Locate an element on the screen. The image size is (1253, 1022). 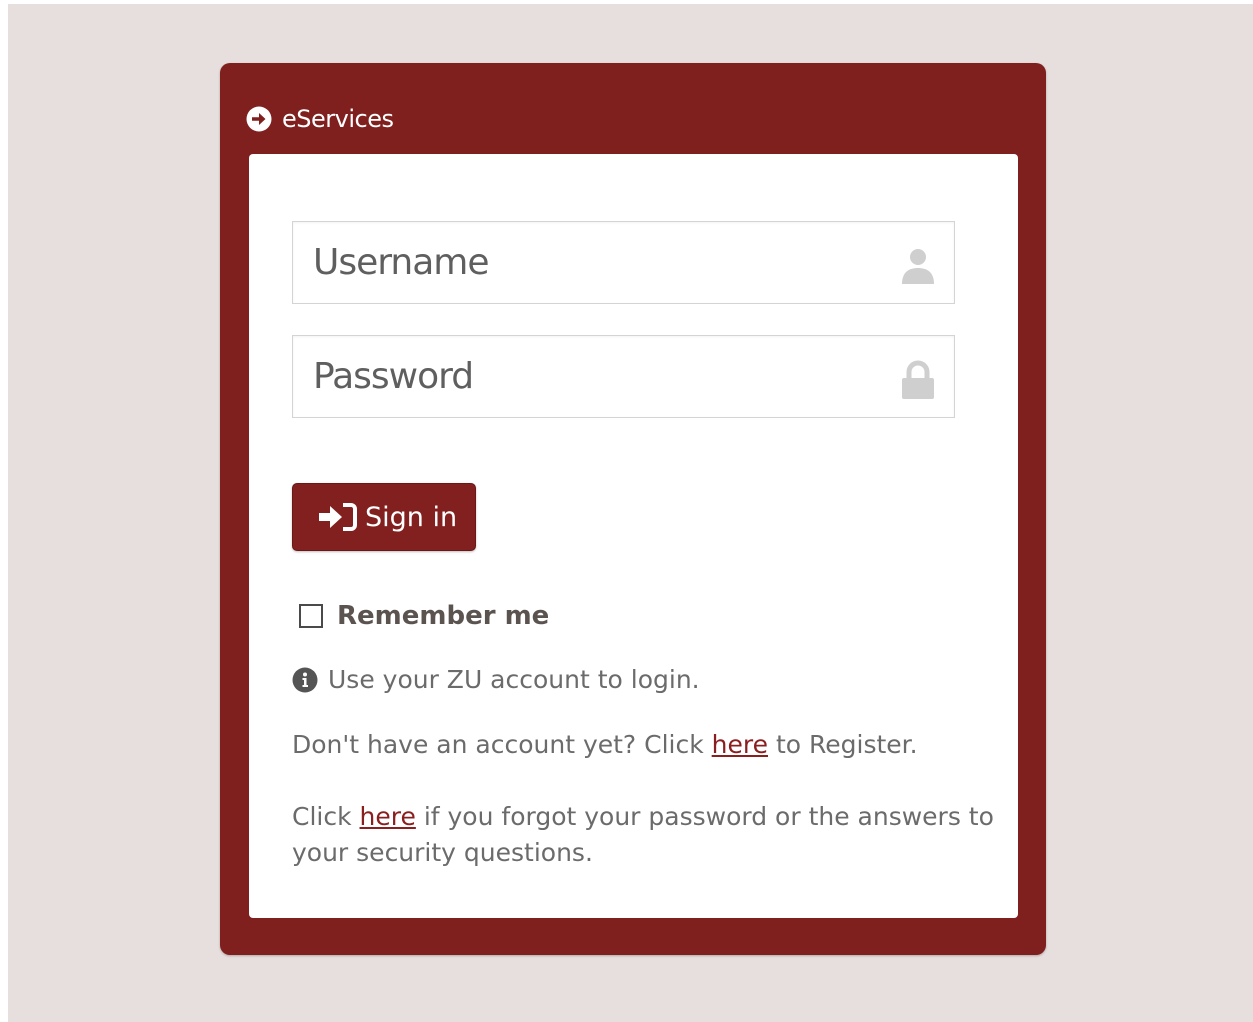
password-field-wrapper is located at coordinates (623, 376).